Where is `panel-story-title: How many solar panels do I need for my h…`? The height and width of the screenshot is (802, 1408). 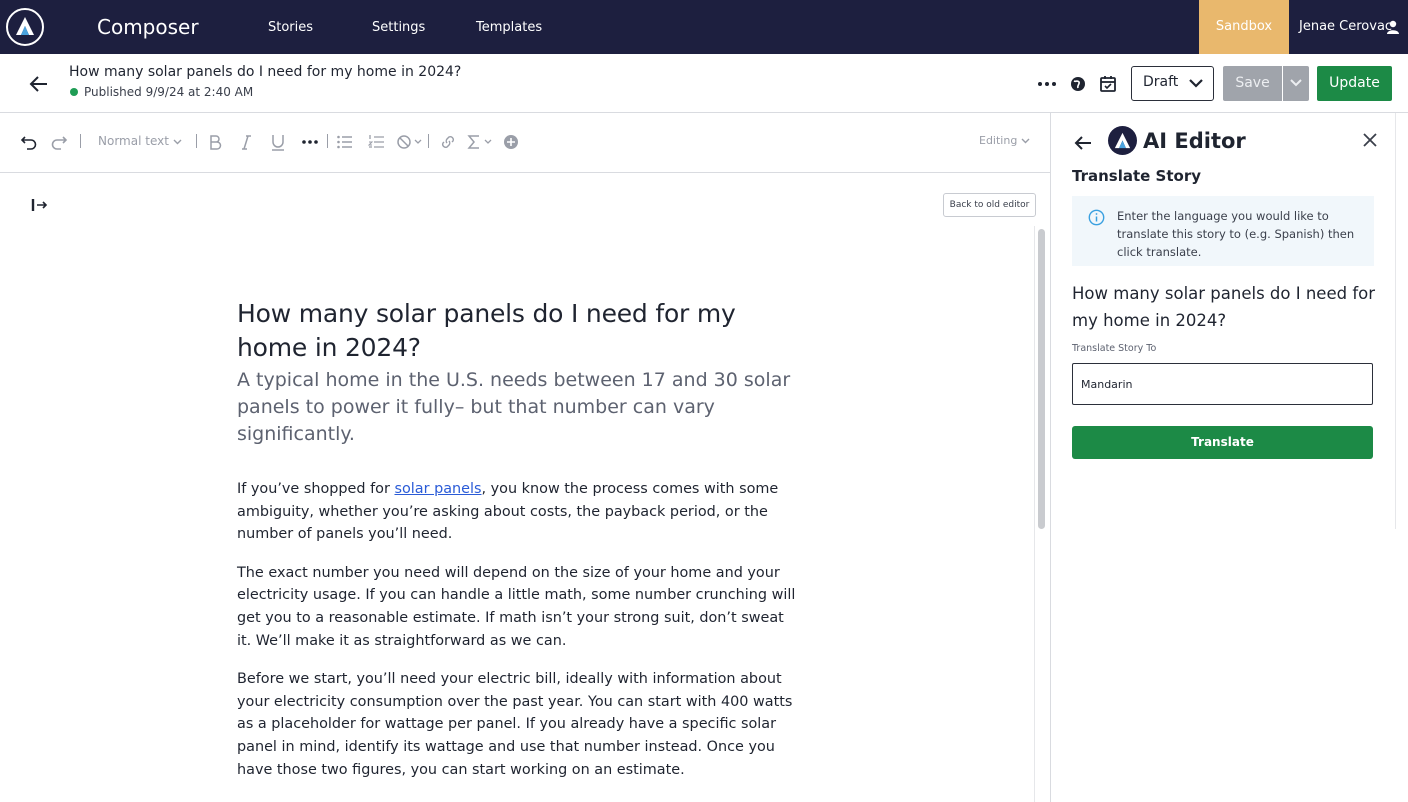
panel-story-title: How many solar panels do I need for my h… is located at coordinates (1224, 307).